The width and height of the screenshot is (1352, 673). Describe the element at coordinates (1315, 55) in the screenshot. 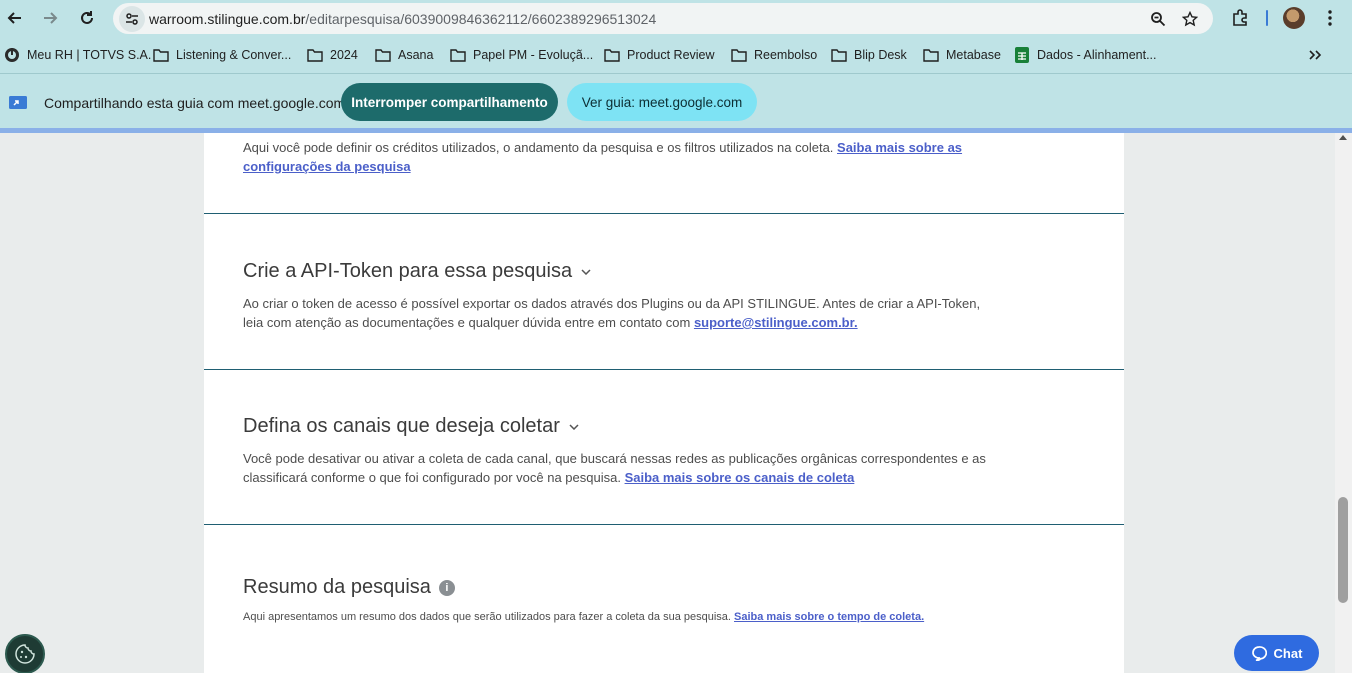

I see `more-bookmarks-icon` at that location.